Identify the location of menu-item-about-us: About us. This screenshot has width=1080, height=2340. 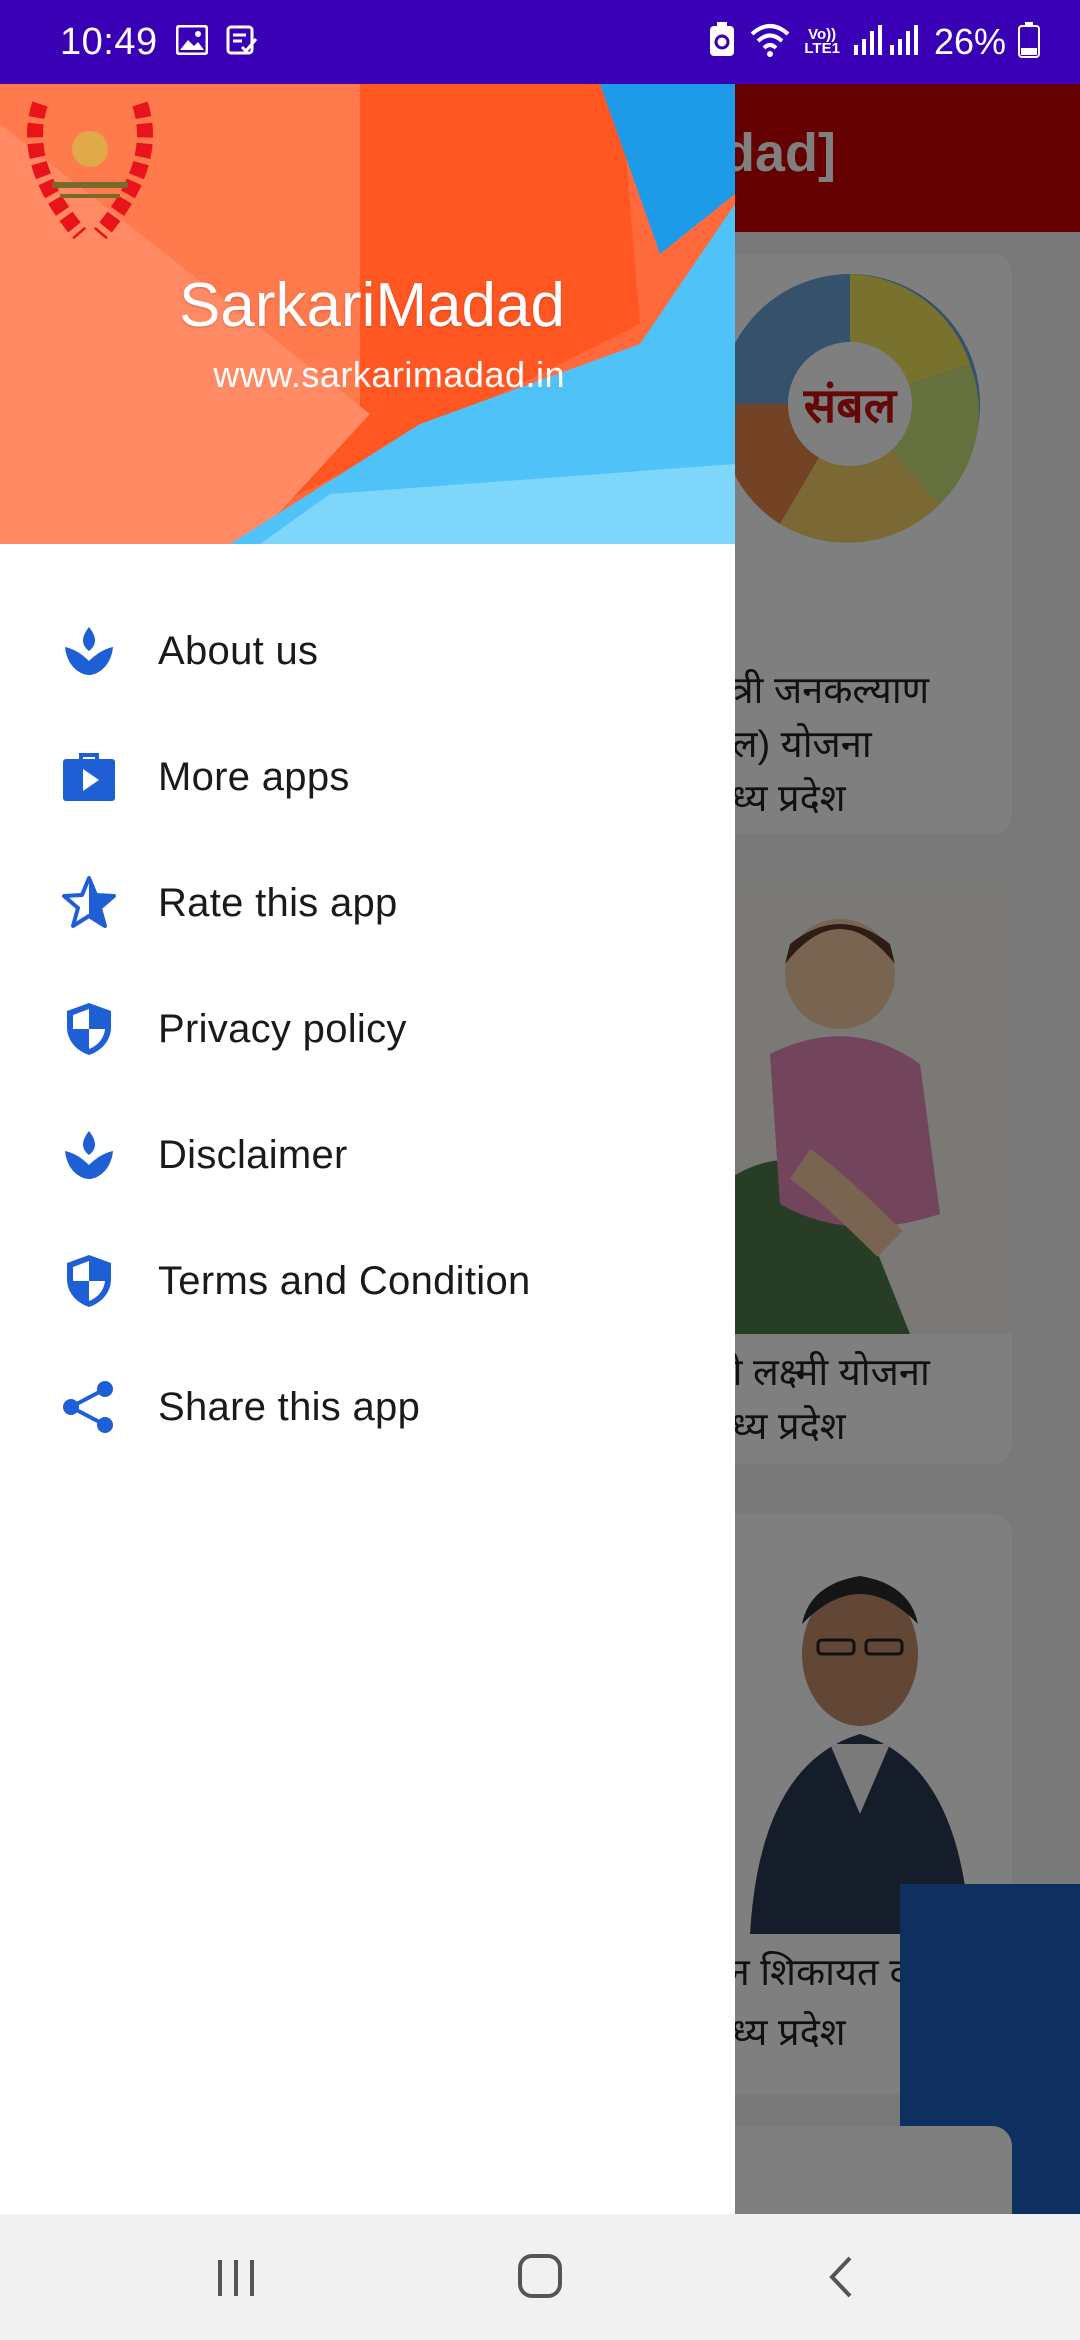
(367, 651).